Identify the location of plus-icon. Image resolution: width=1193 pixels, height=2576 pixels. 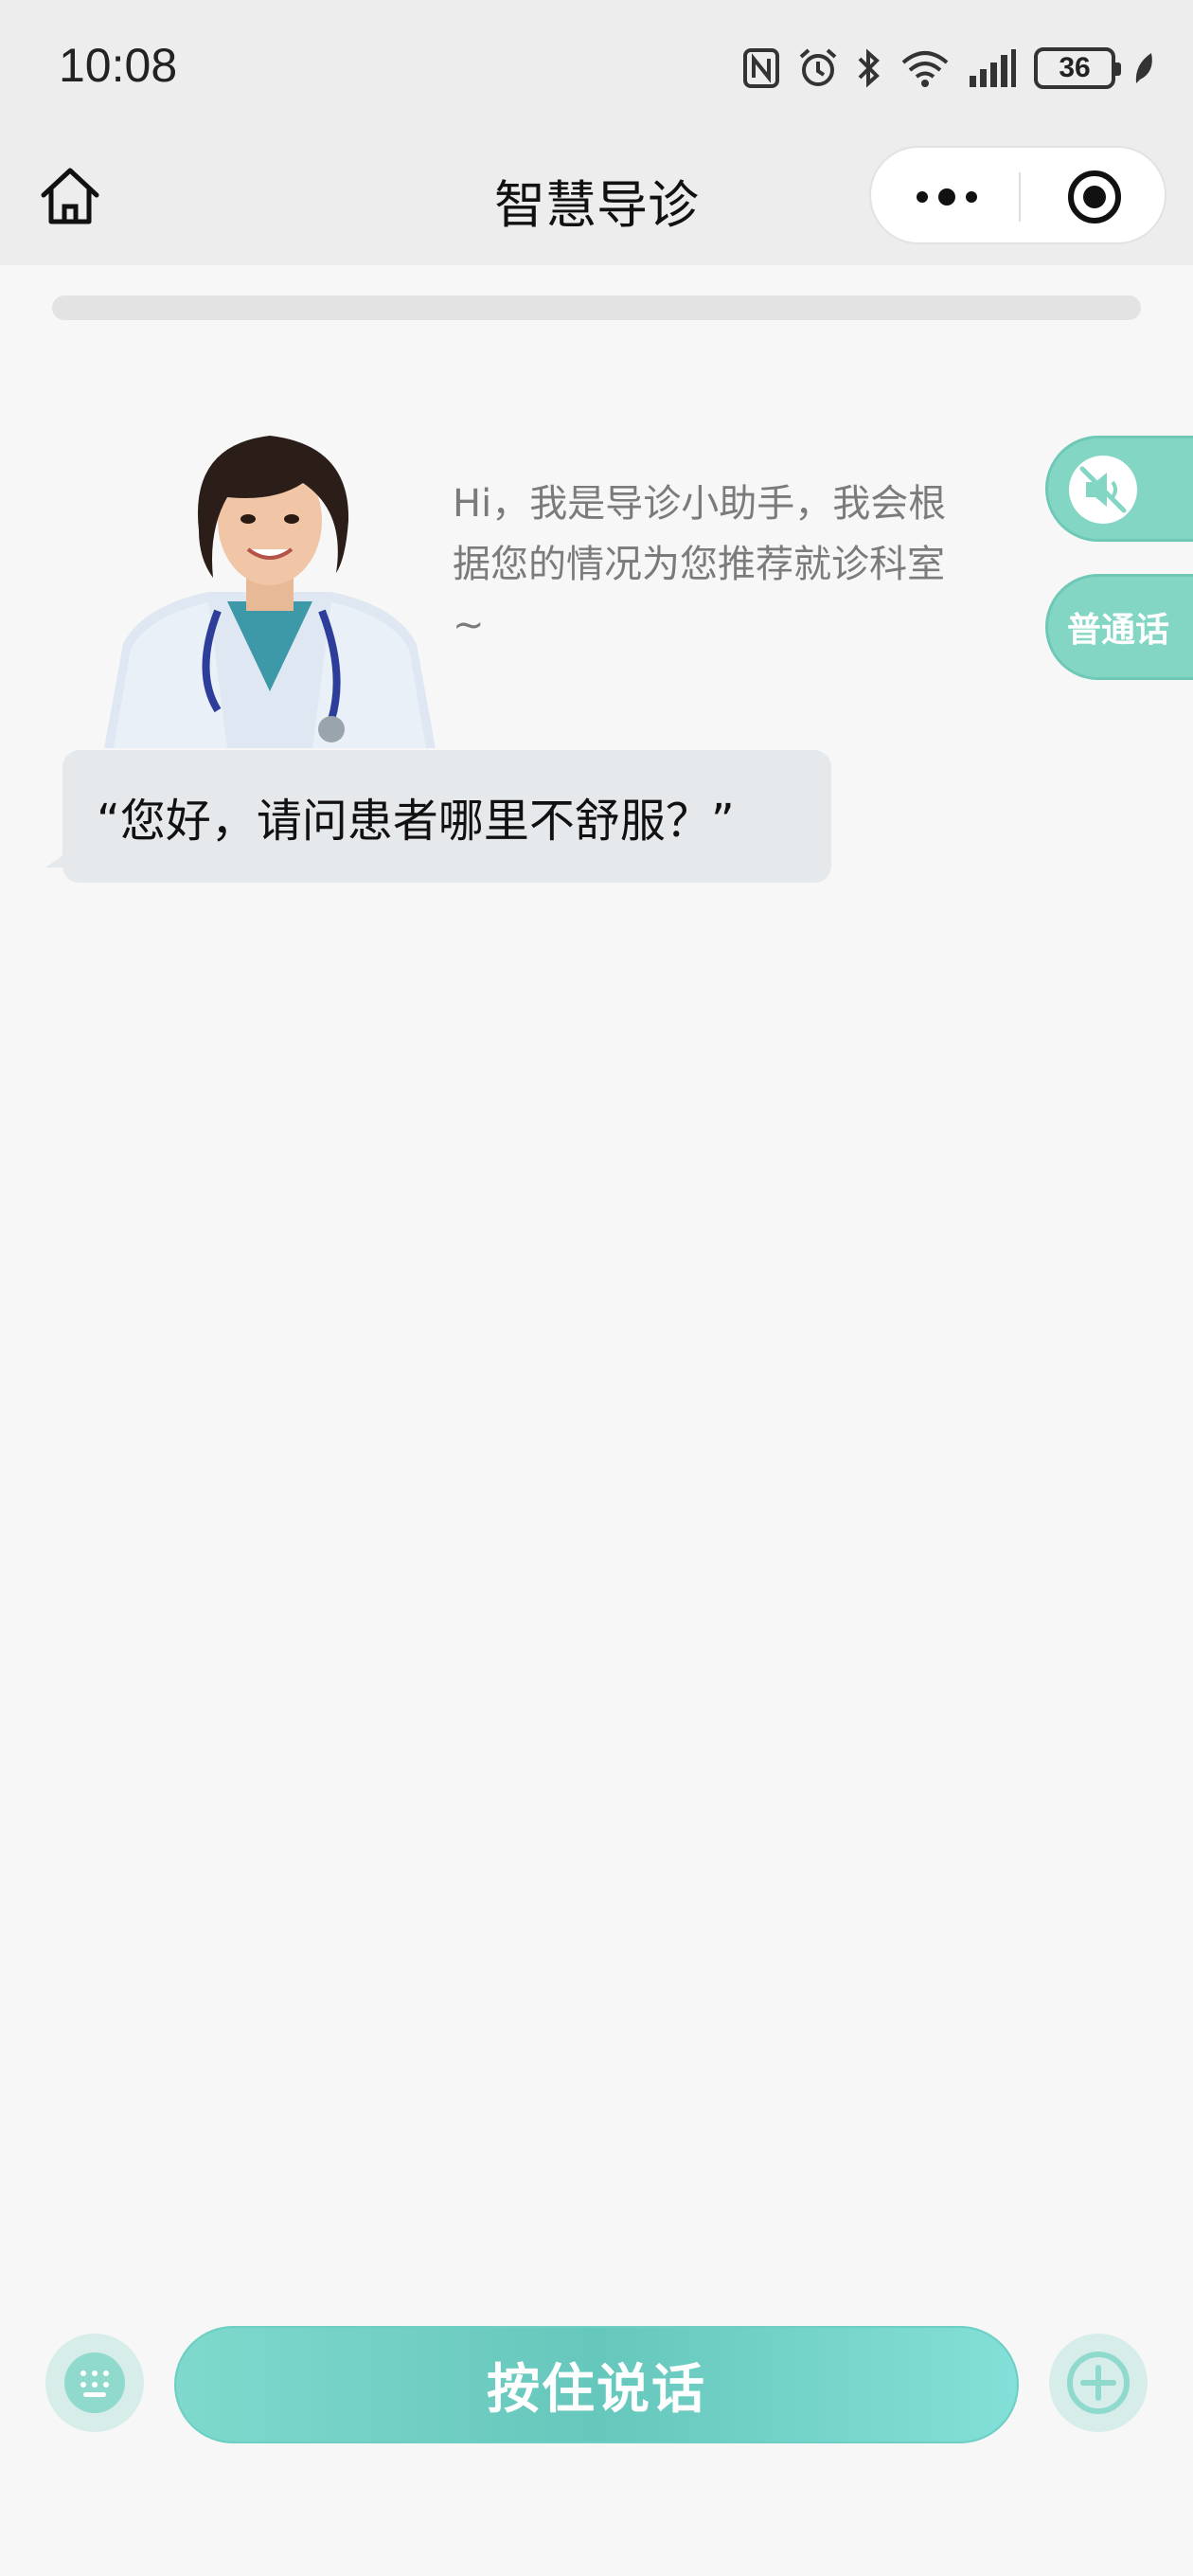
(1098, 2383).